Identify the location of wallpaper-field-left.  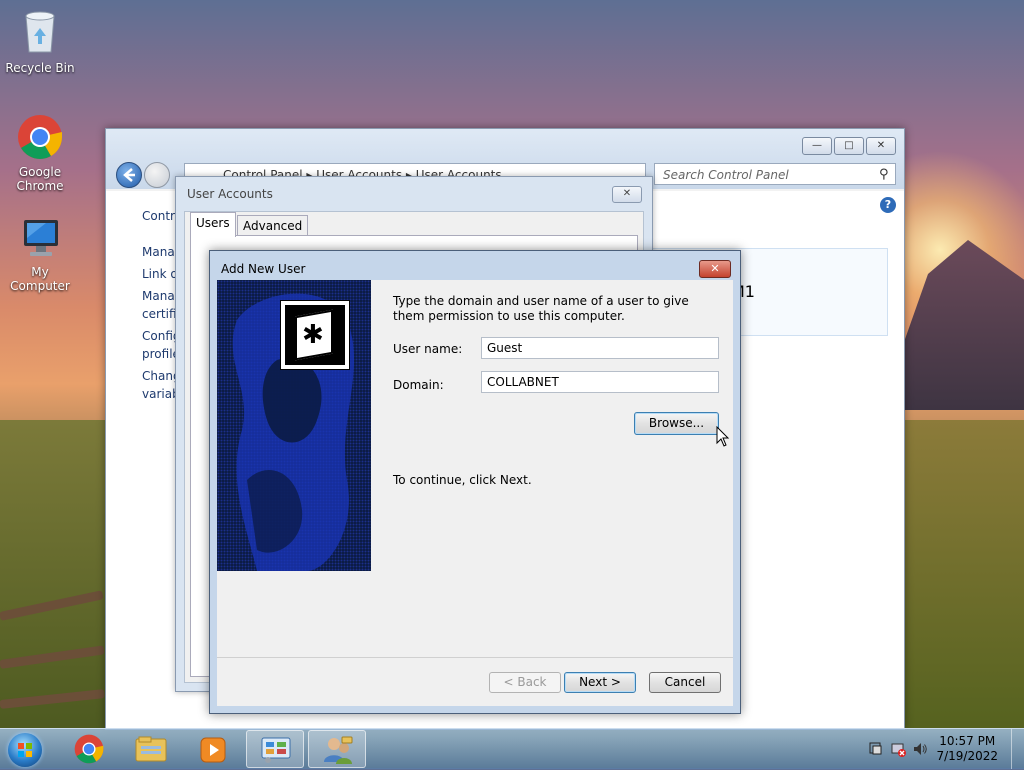
(55, 575).